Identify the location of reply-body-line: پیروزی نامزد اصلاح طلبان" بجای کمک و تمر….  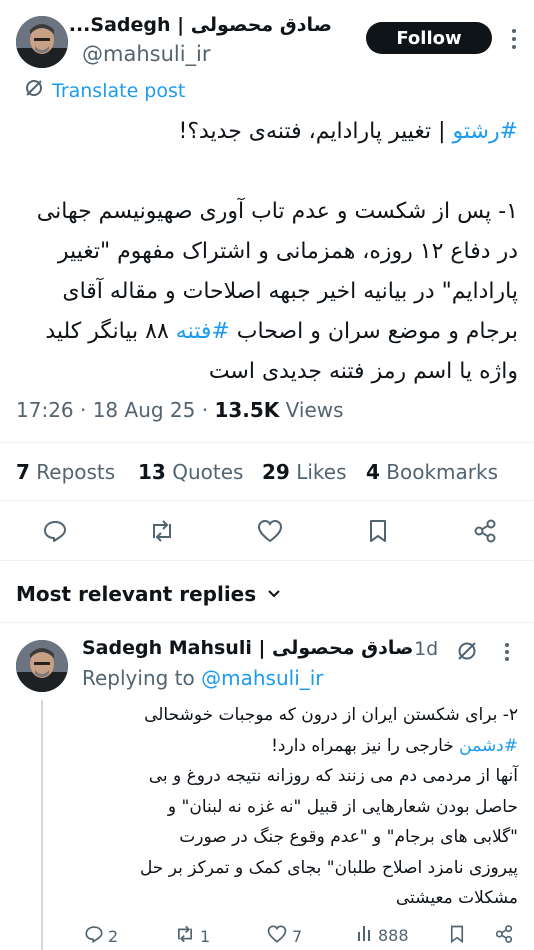
(328, 867).